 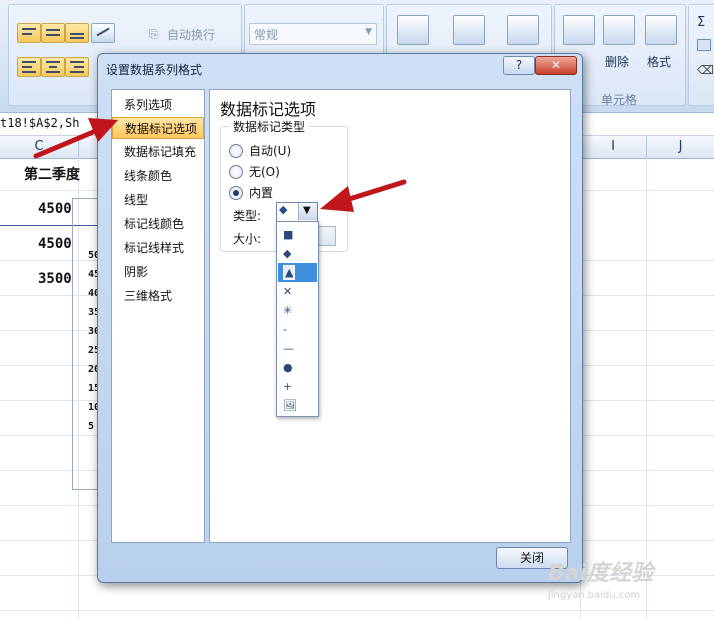 What do you see at coordinates (283, 209) in the screenshot?
I see `selected-marker-symbol: ◆` at bounding box center [283, 209].